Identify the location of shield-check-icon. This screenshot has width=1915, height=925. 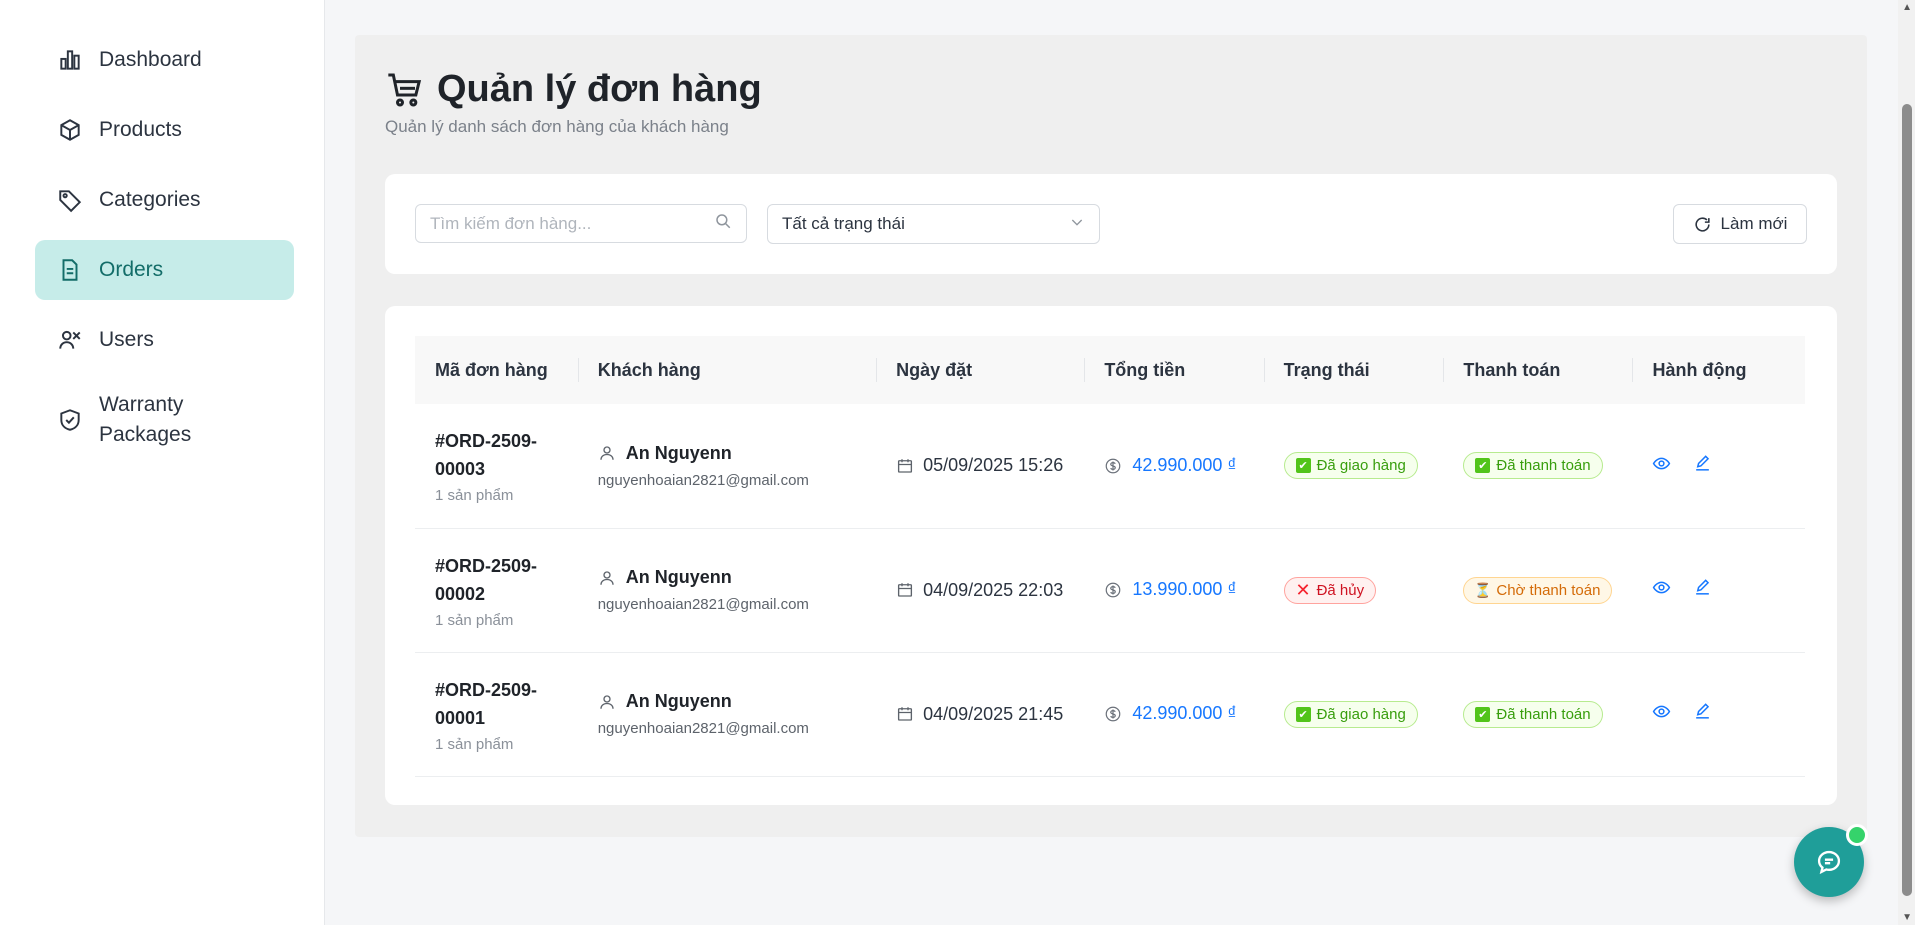
(70, 420).